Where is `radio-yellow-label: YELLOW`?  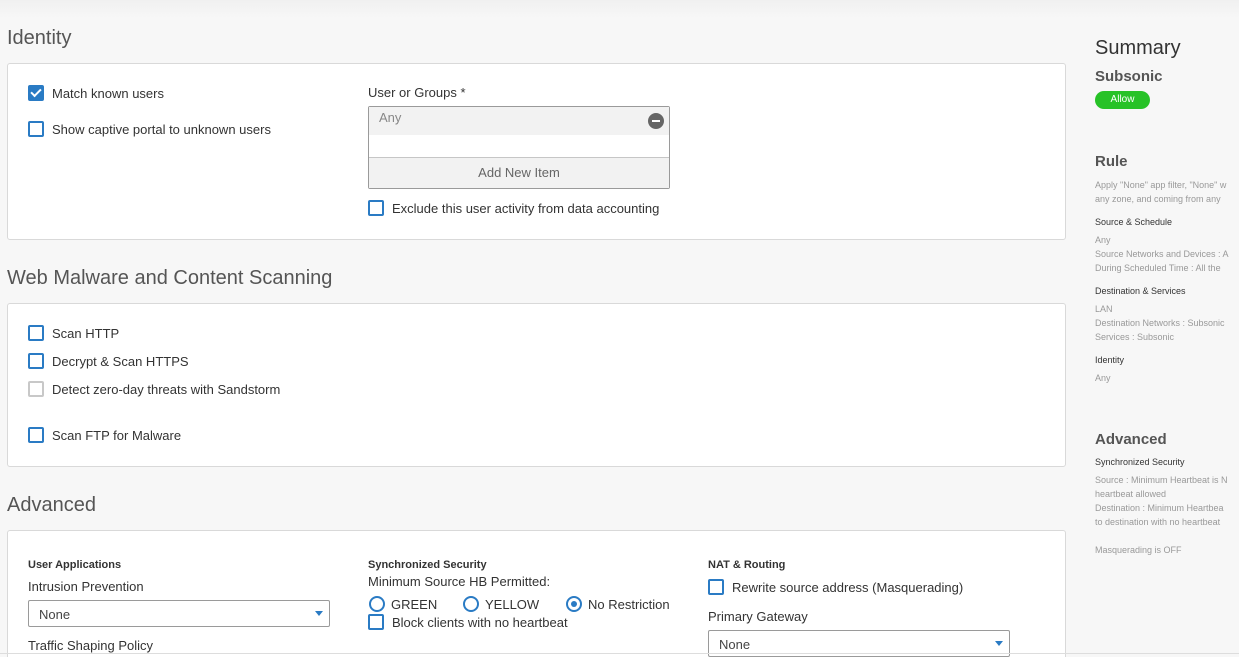
radio-yellow-label: YELLOW is located at coordinates (512, 604).